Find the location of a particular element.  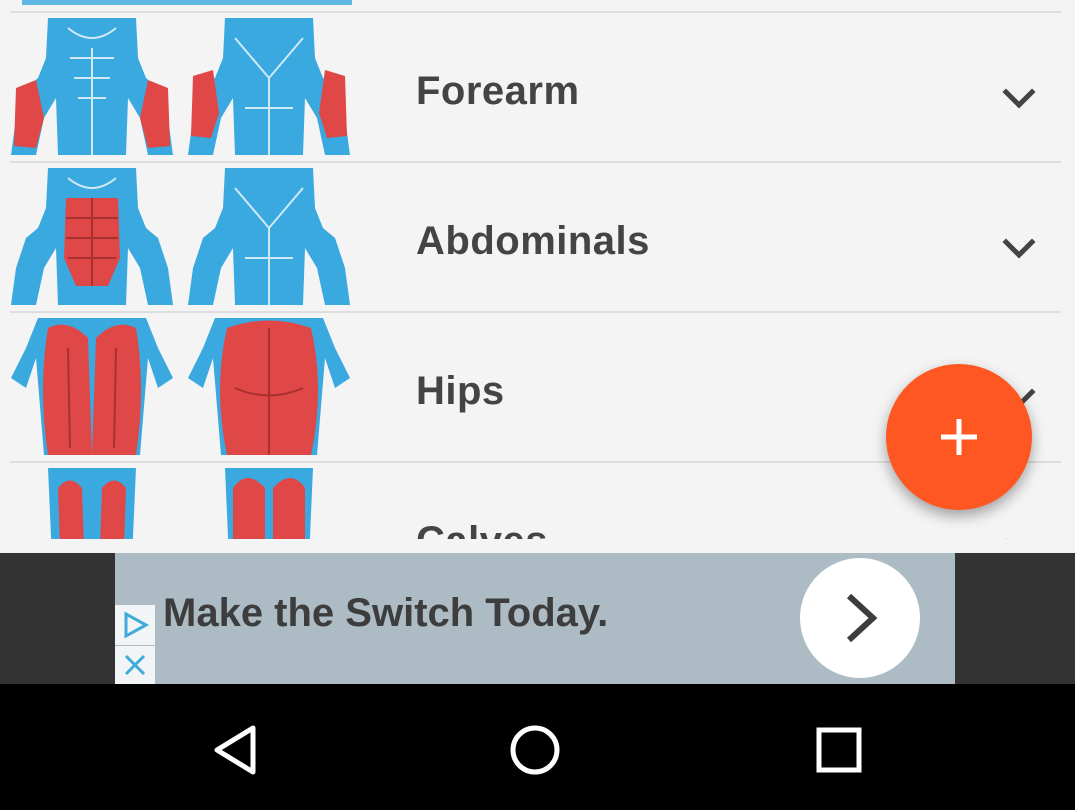

recents-button is located at coordinates (839, 750).